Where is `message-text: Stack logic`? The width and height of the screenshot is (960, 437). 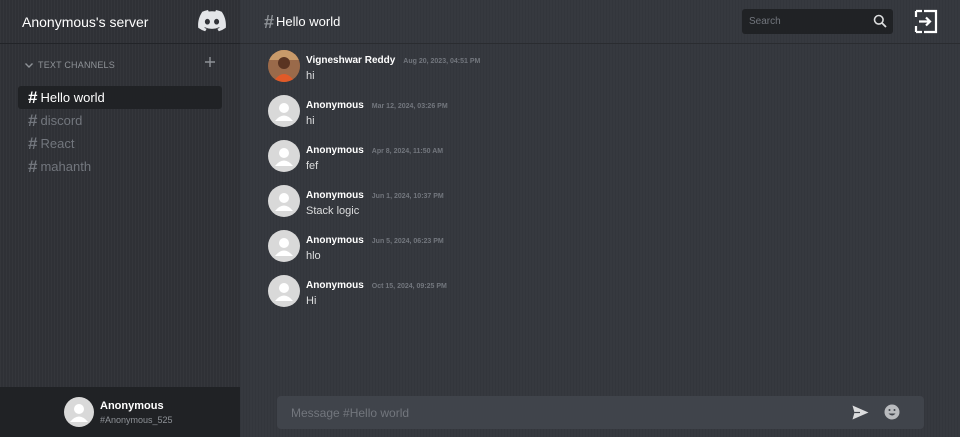 message-text: Stack logic is located at coordinates (333, 211).